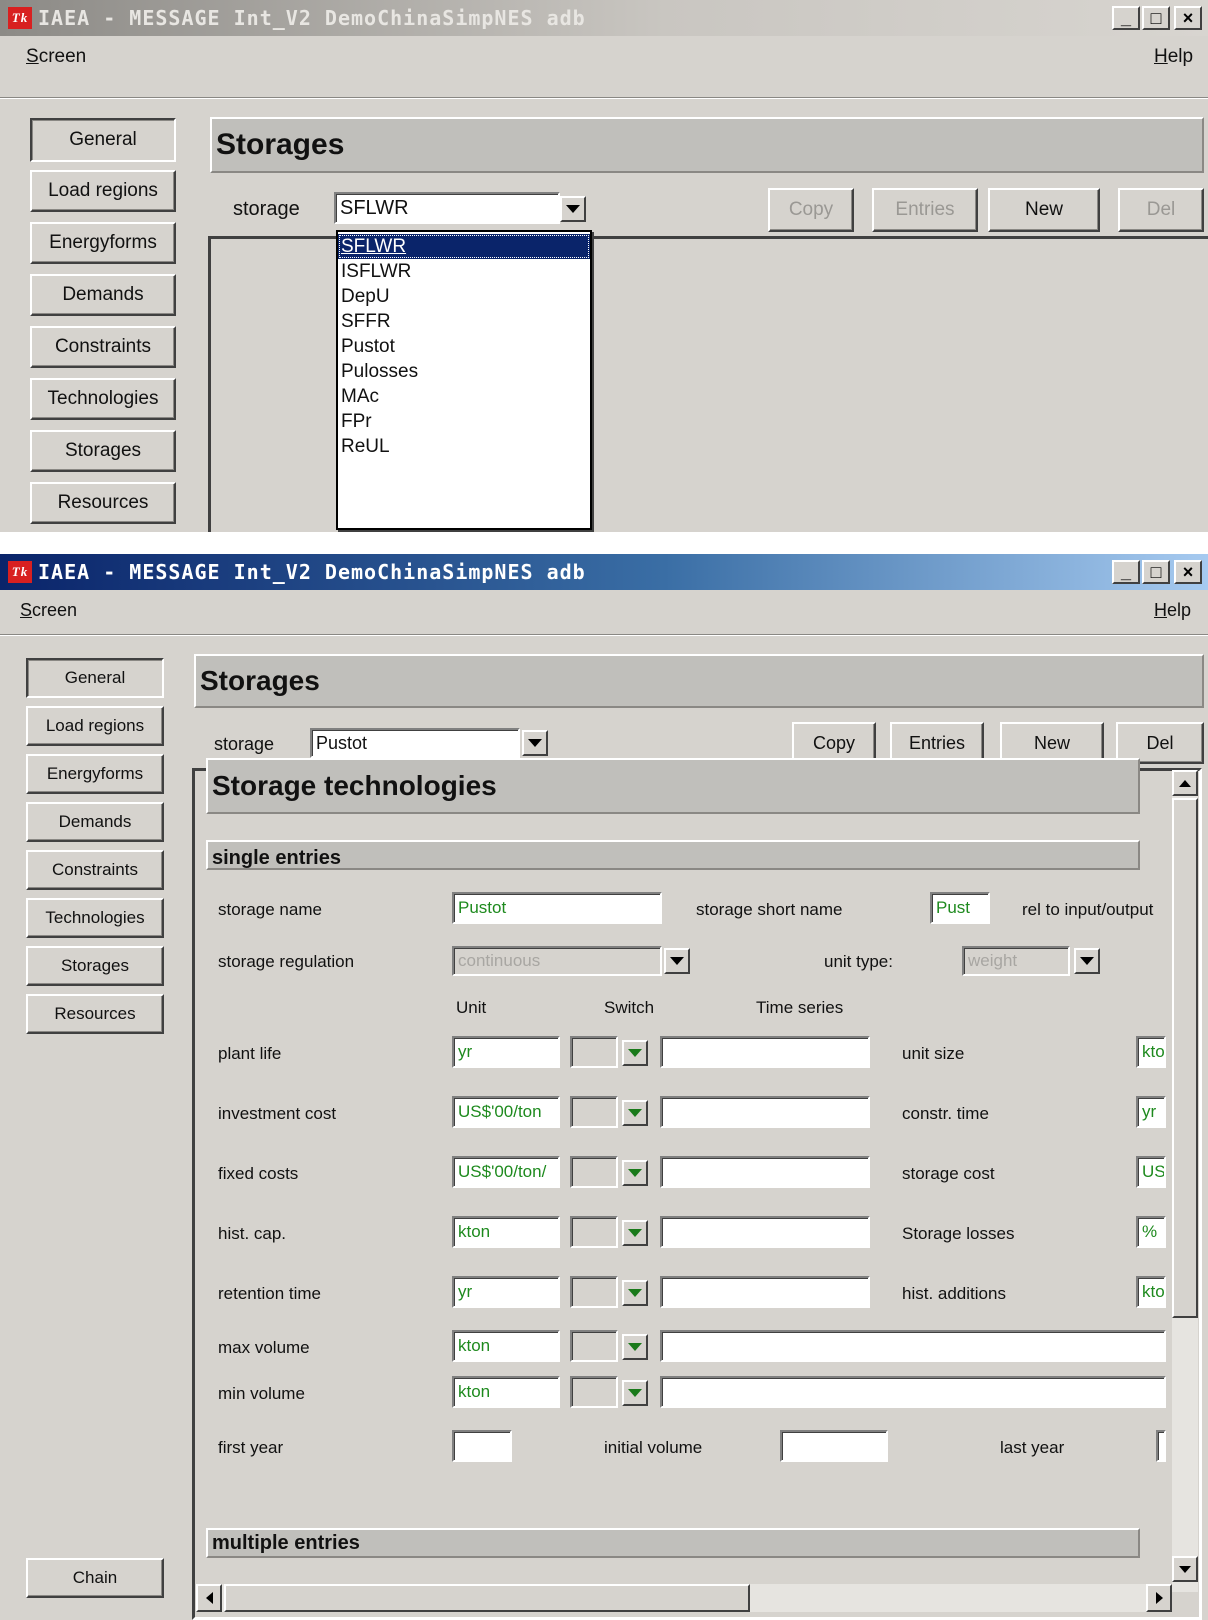 The image size is (1208, 1620). What do you see at coordinates (447, 208) in the screenshot?
I see `storage-select: SFLWR` at bounding box center [447, 208].